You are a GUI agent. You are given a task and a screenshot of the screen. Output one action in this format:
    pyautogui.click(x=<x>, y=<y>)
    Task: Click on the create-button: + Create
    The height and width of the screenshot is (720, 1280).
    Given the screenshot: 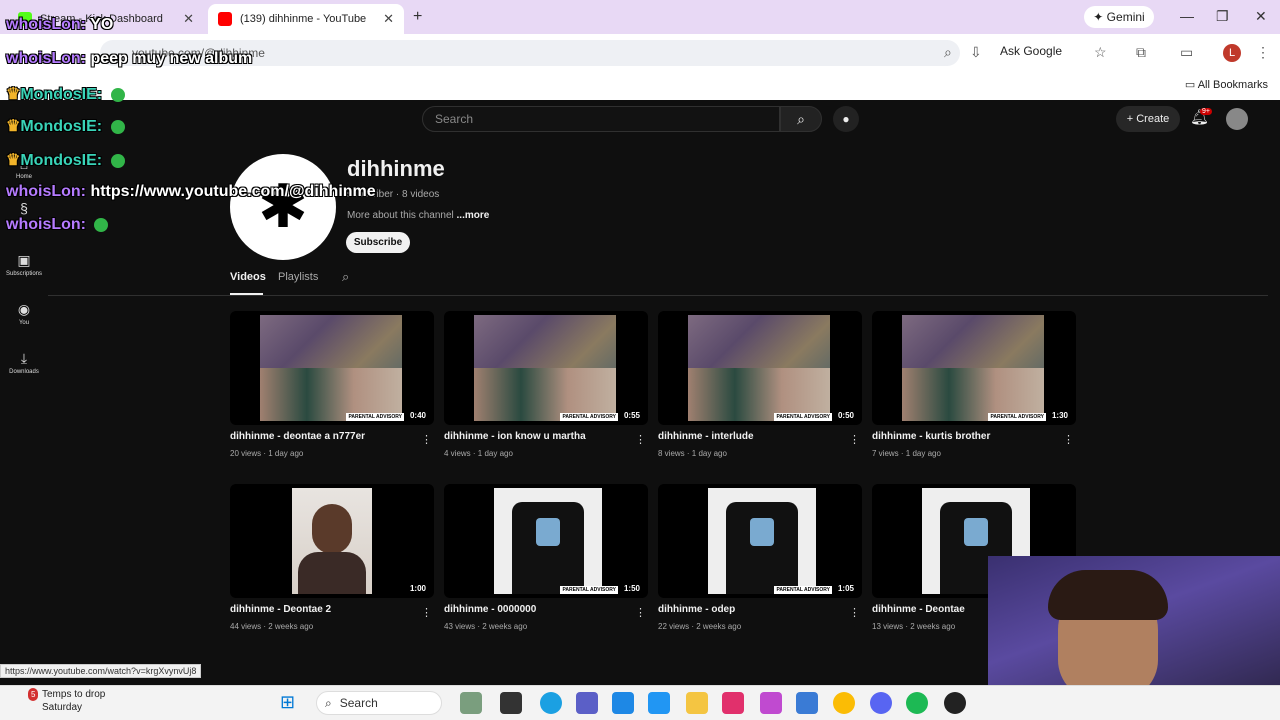 What is the action you would take?
    pyautogui.click(x=1148, y=119)
    